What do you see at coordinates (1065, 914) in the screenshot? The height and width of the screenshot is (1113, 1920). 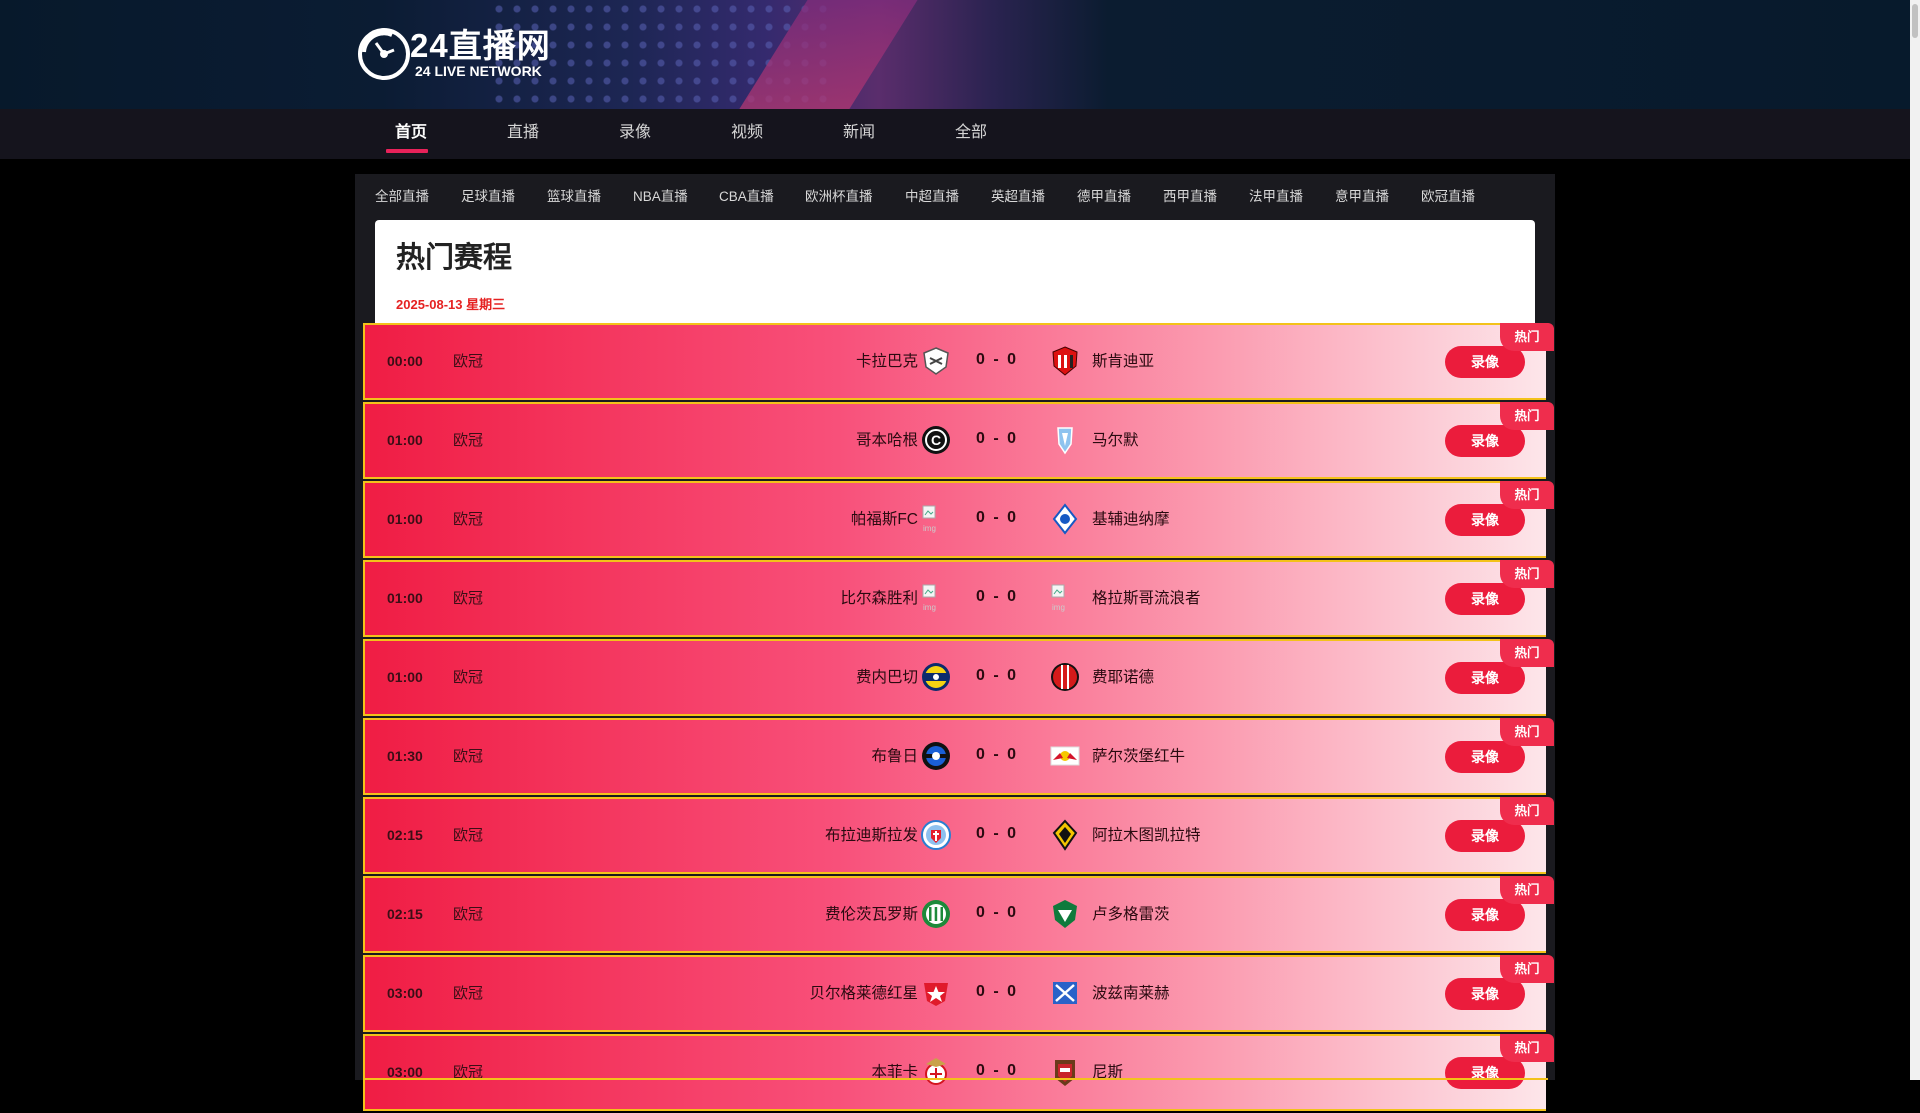 I see `ludogorets-crest-icon` at bounding box center [1065, 914].